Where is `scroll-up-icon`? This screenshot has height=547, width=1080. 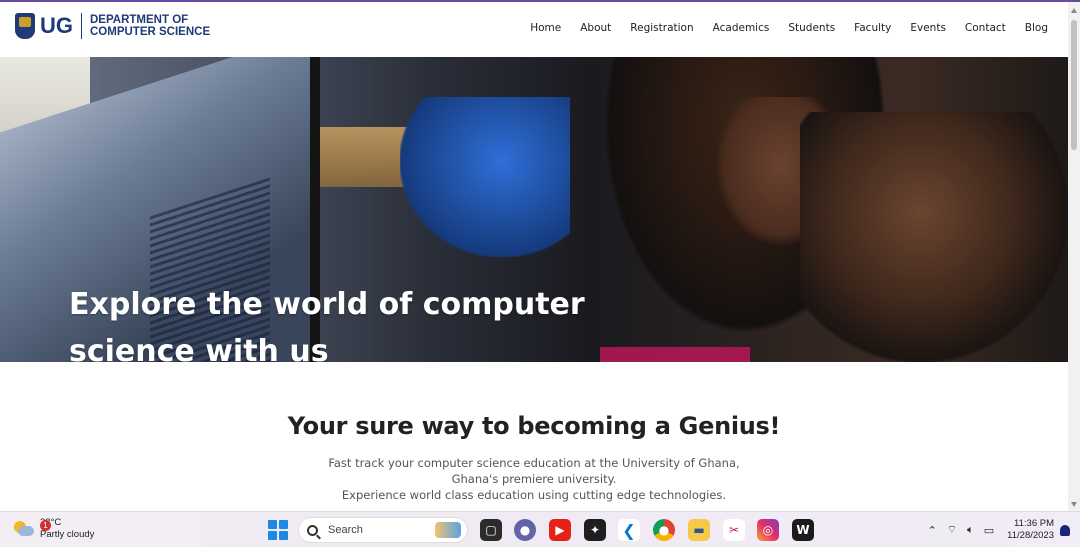 scroll-up-icon is located at coordinates (1074, 10).